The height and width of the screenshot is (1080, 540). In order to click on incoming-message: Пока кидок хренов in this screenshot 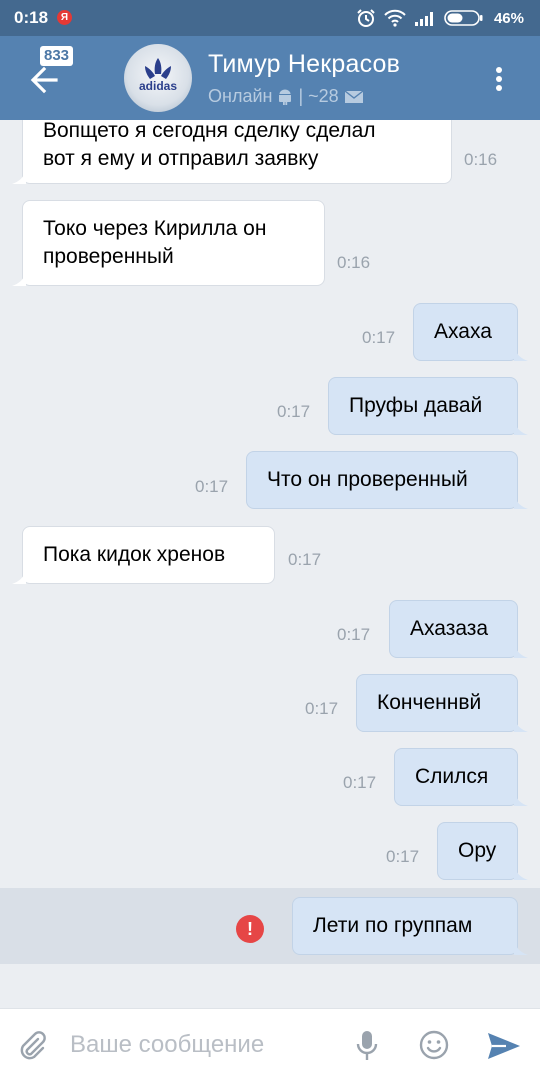, I will do `click(143, 555)`.